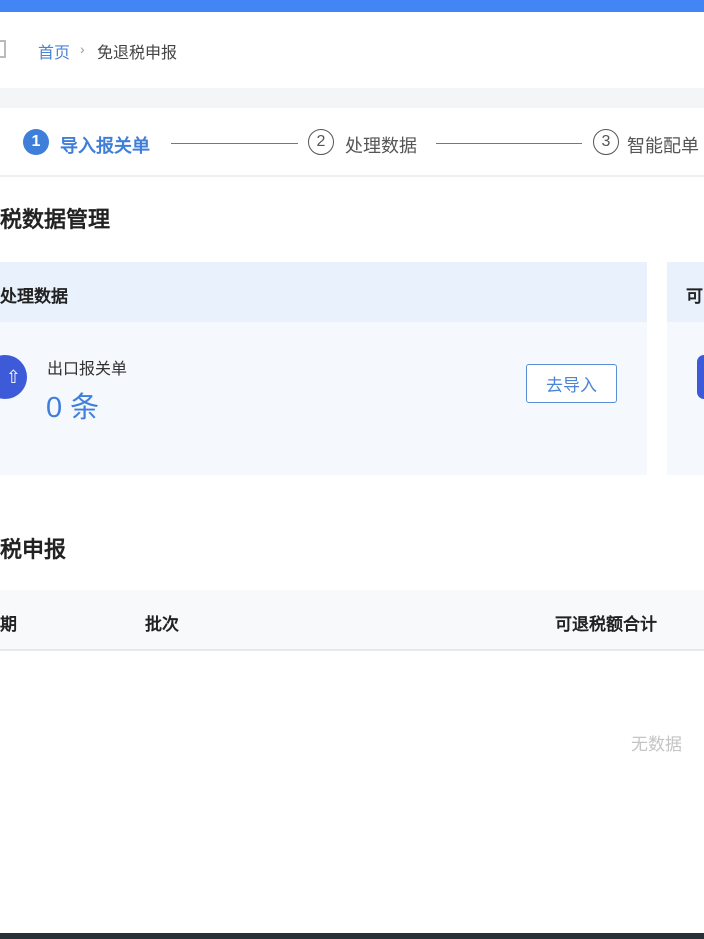 The image size is (704, 939). Describe the element at coordinates (8, 624) in the screenshot. I see `column-period: 期` at that location.